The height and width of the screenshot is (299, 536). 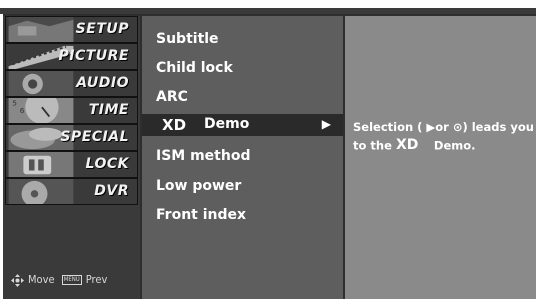 I want to click on option-xd-demo: XD Demo ▶, so click(x=242, y=125).